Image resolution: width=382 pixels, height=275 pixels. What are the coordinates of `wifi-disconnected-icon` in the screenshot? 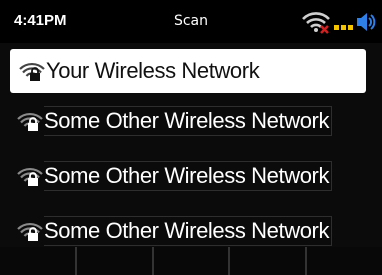 It's located at (316, 23).